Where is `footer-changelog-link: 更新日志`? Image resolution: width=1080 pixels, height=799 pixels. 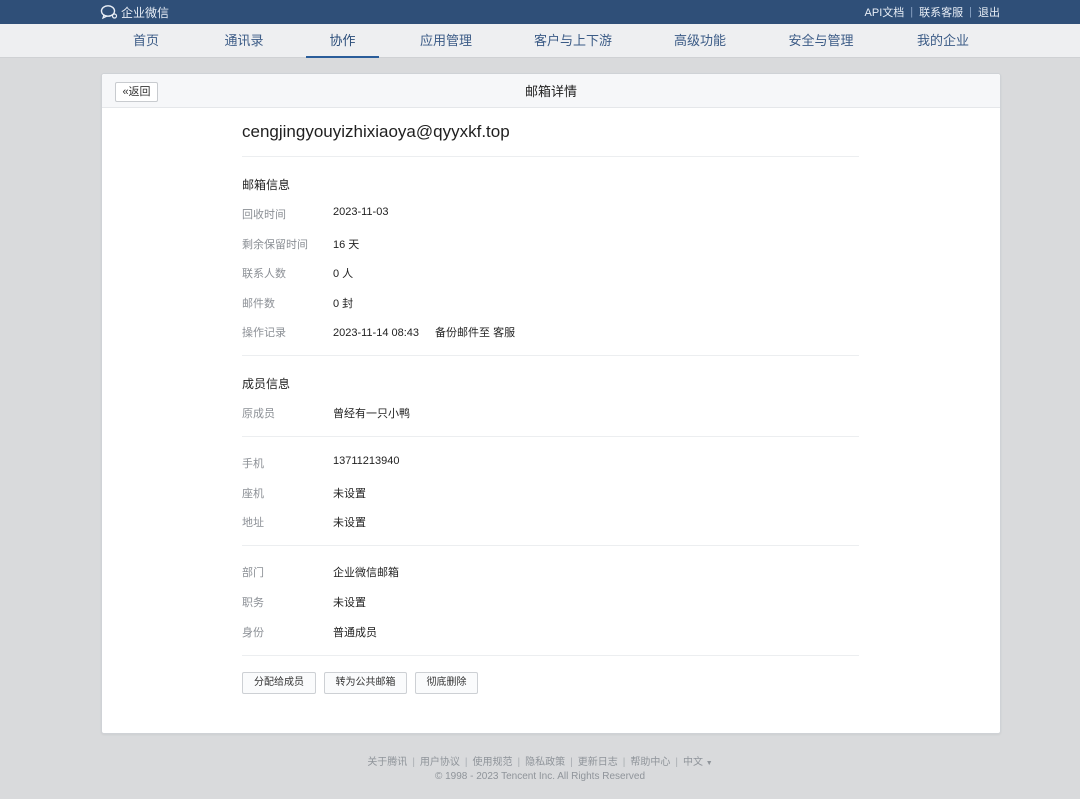
footer-changelog-link: 更新日志 is located at coordinates (598, 762).